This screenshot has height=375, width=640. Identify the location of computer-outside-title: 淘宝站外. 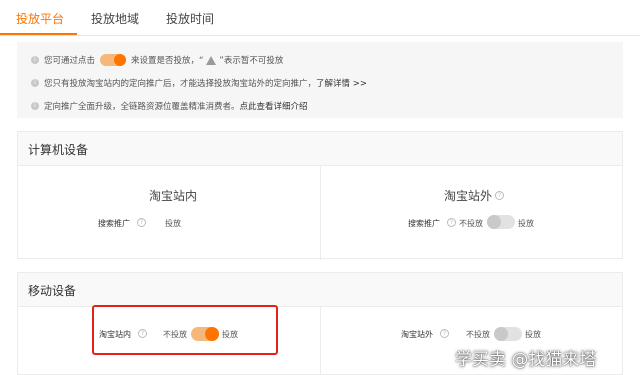
(468, 196).